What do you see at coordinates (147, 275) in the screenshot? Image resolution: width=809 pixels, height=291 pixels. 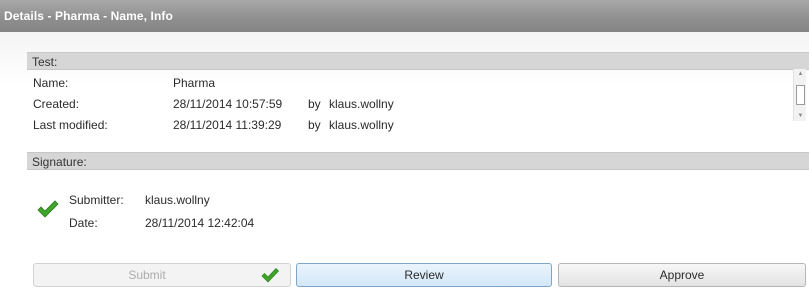 I see `submit-button-label: Submit` at bounding box center [147, 275].